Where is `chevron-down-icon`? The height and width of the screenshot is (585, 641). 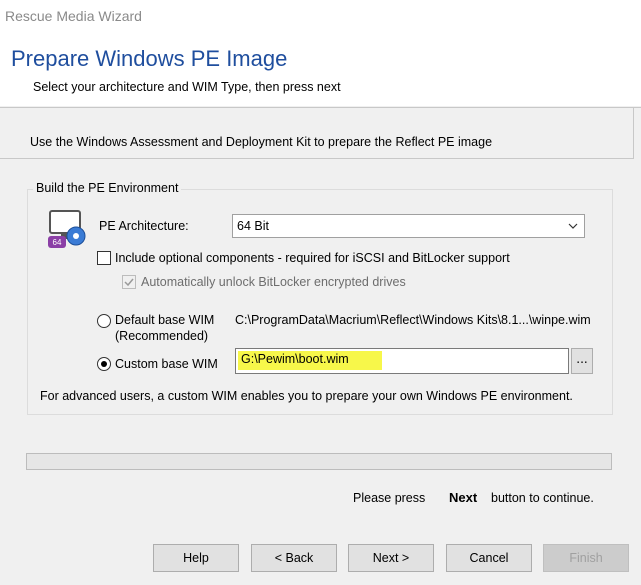
chevron-down-icon is located at coordinates (573, 226).